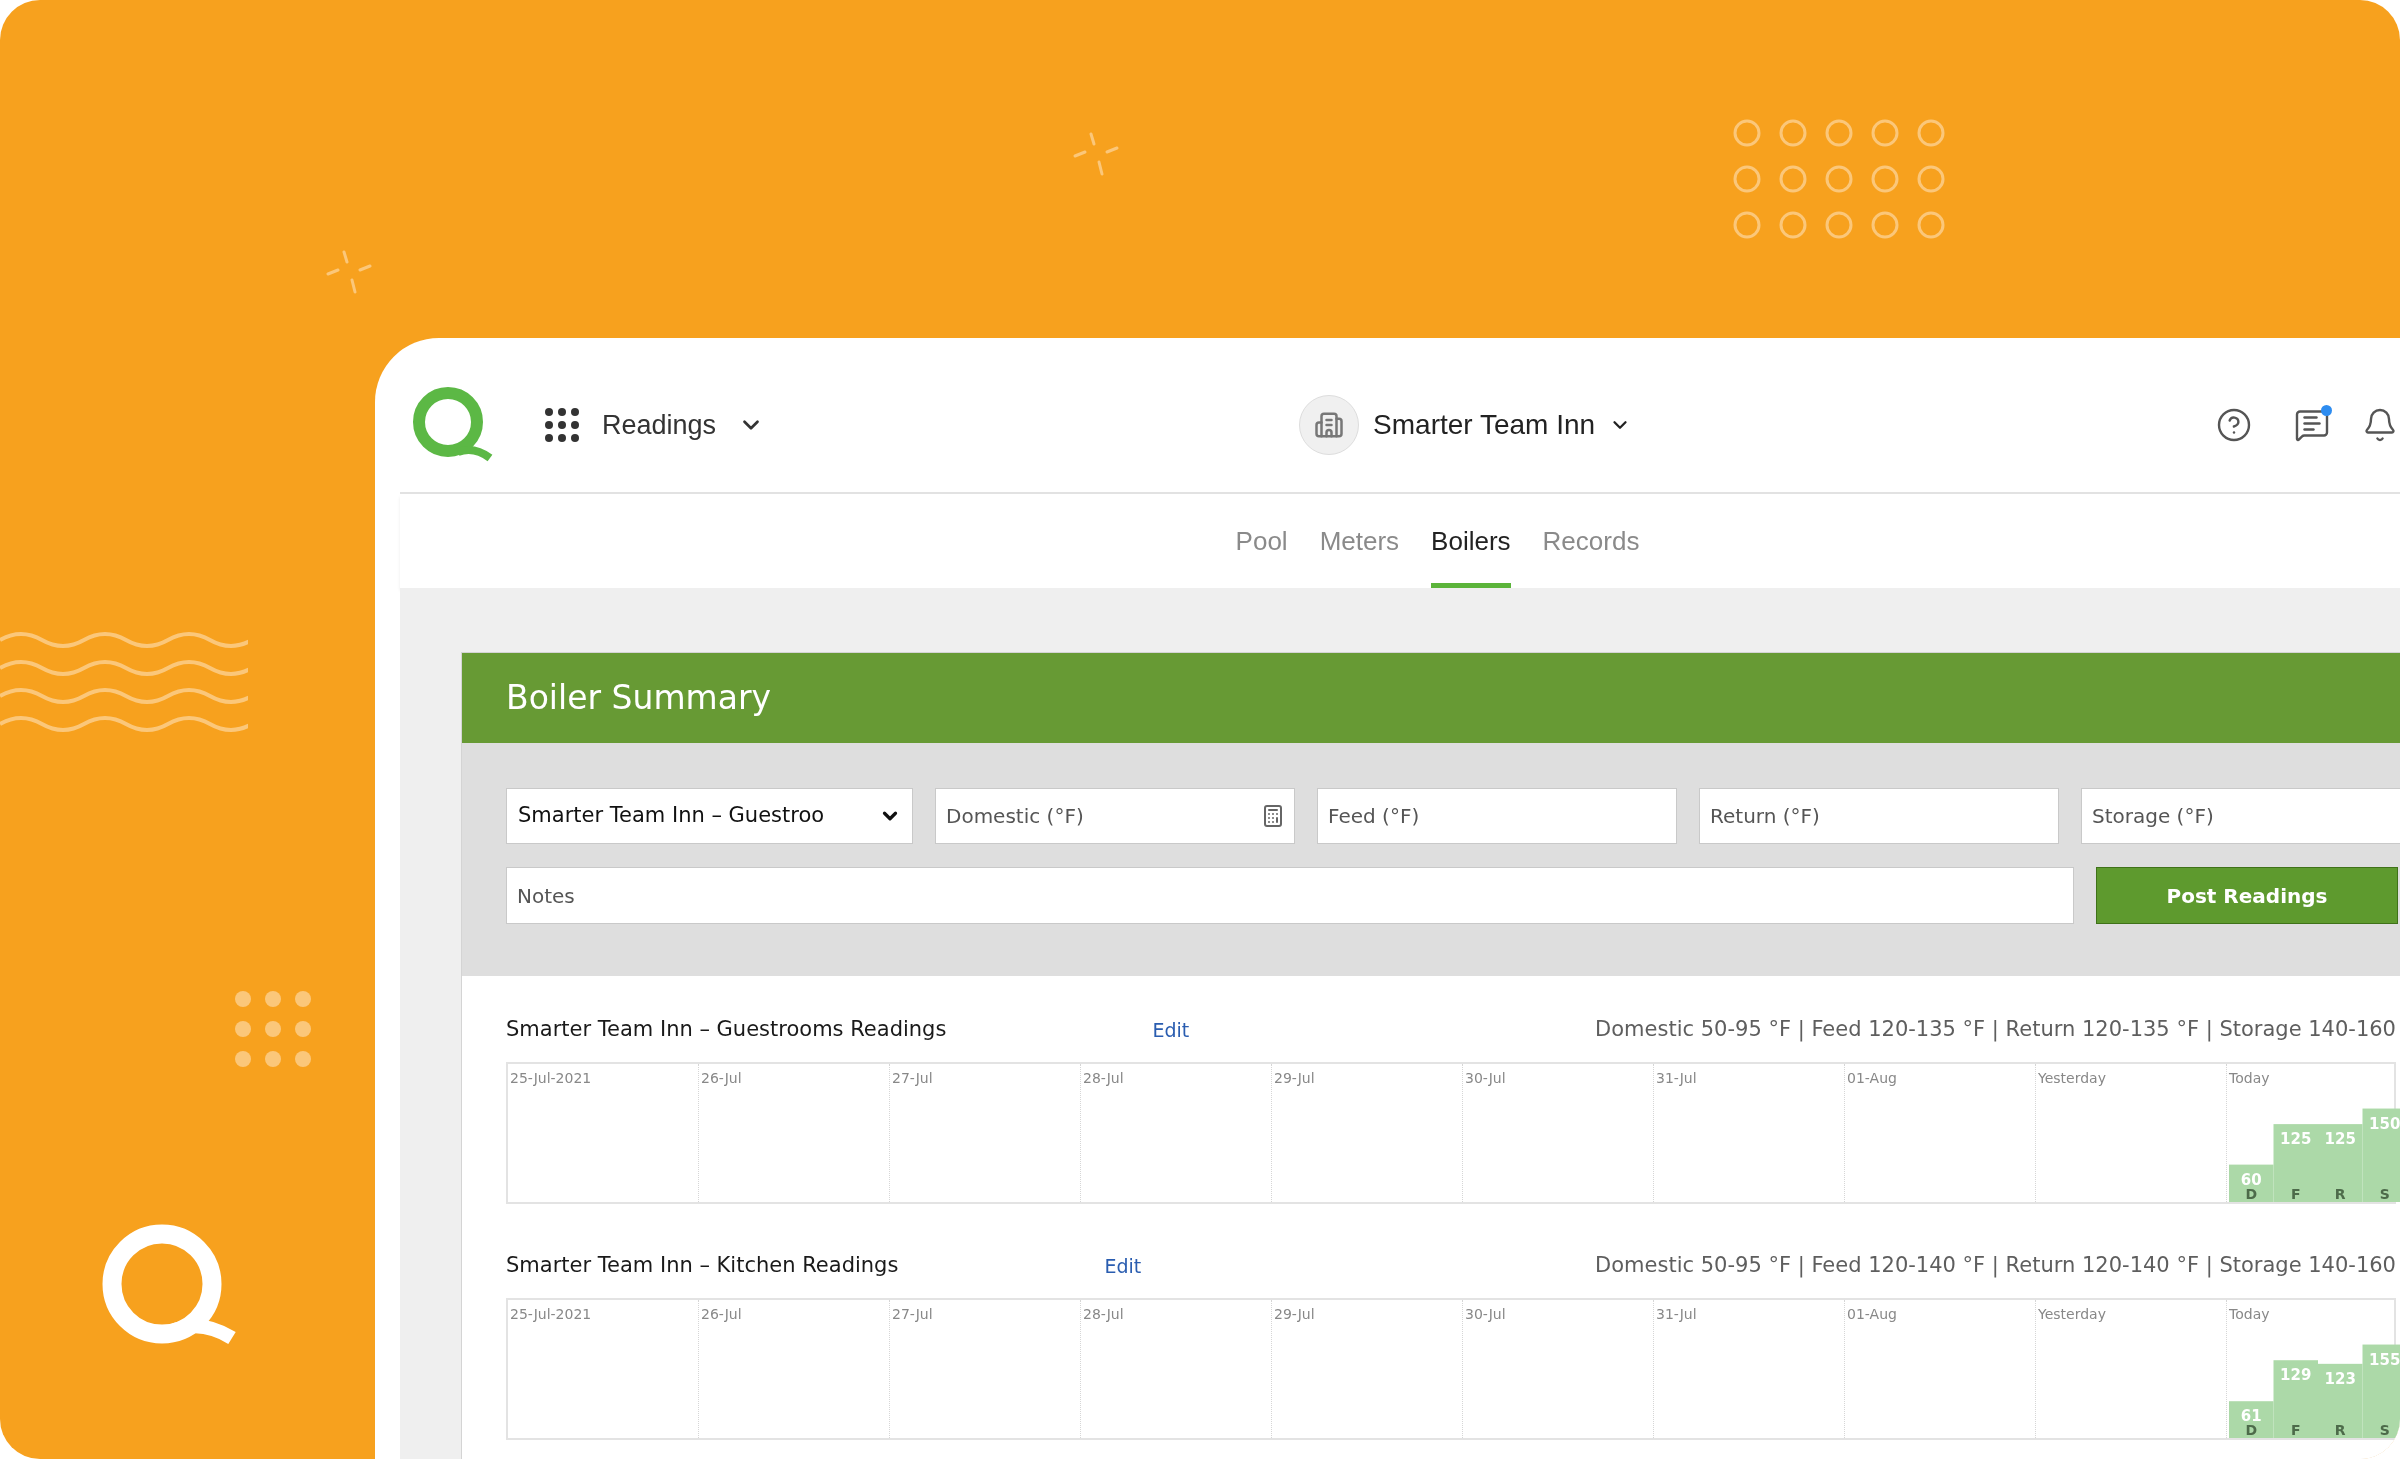  Describe the element at coordinates (452, 425) in the screenshot. I see `logo-icon` at that location.